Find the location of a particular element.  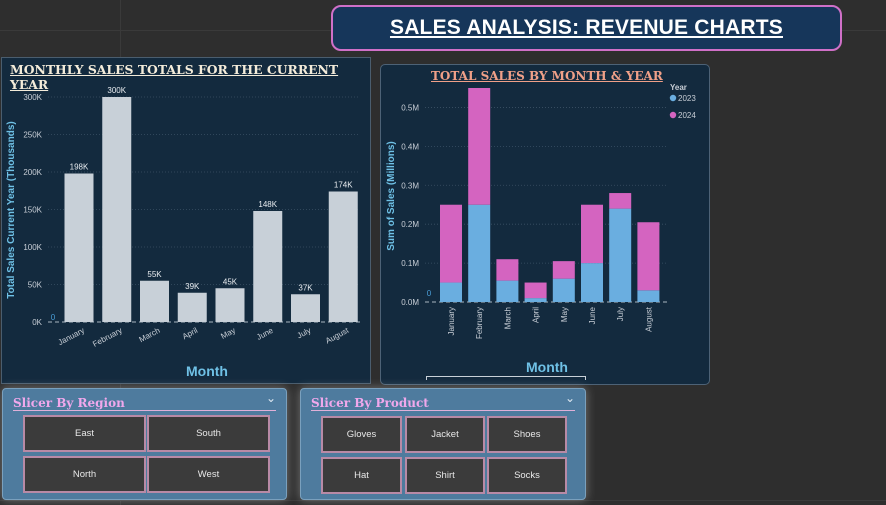

bar-2024-july is located at coordinates (620, 201).